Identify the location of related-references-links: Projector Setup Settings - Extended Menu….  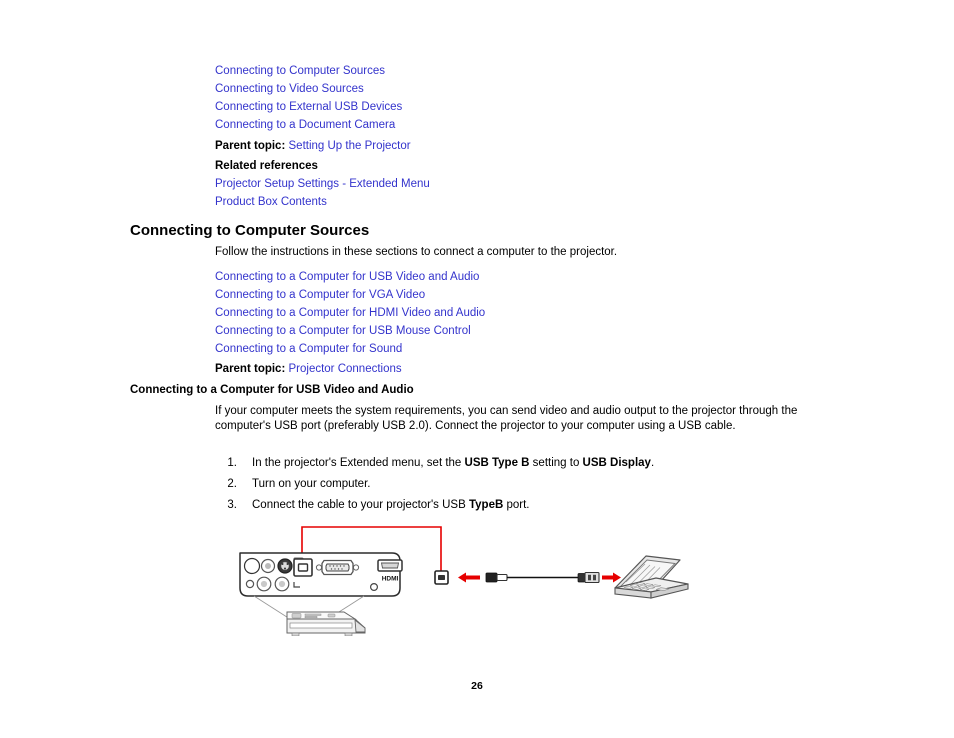
(322, 193).